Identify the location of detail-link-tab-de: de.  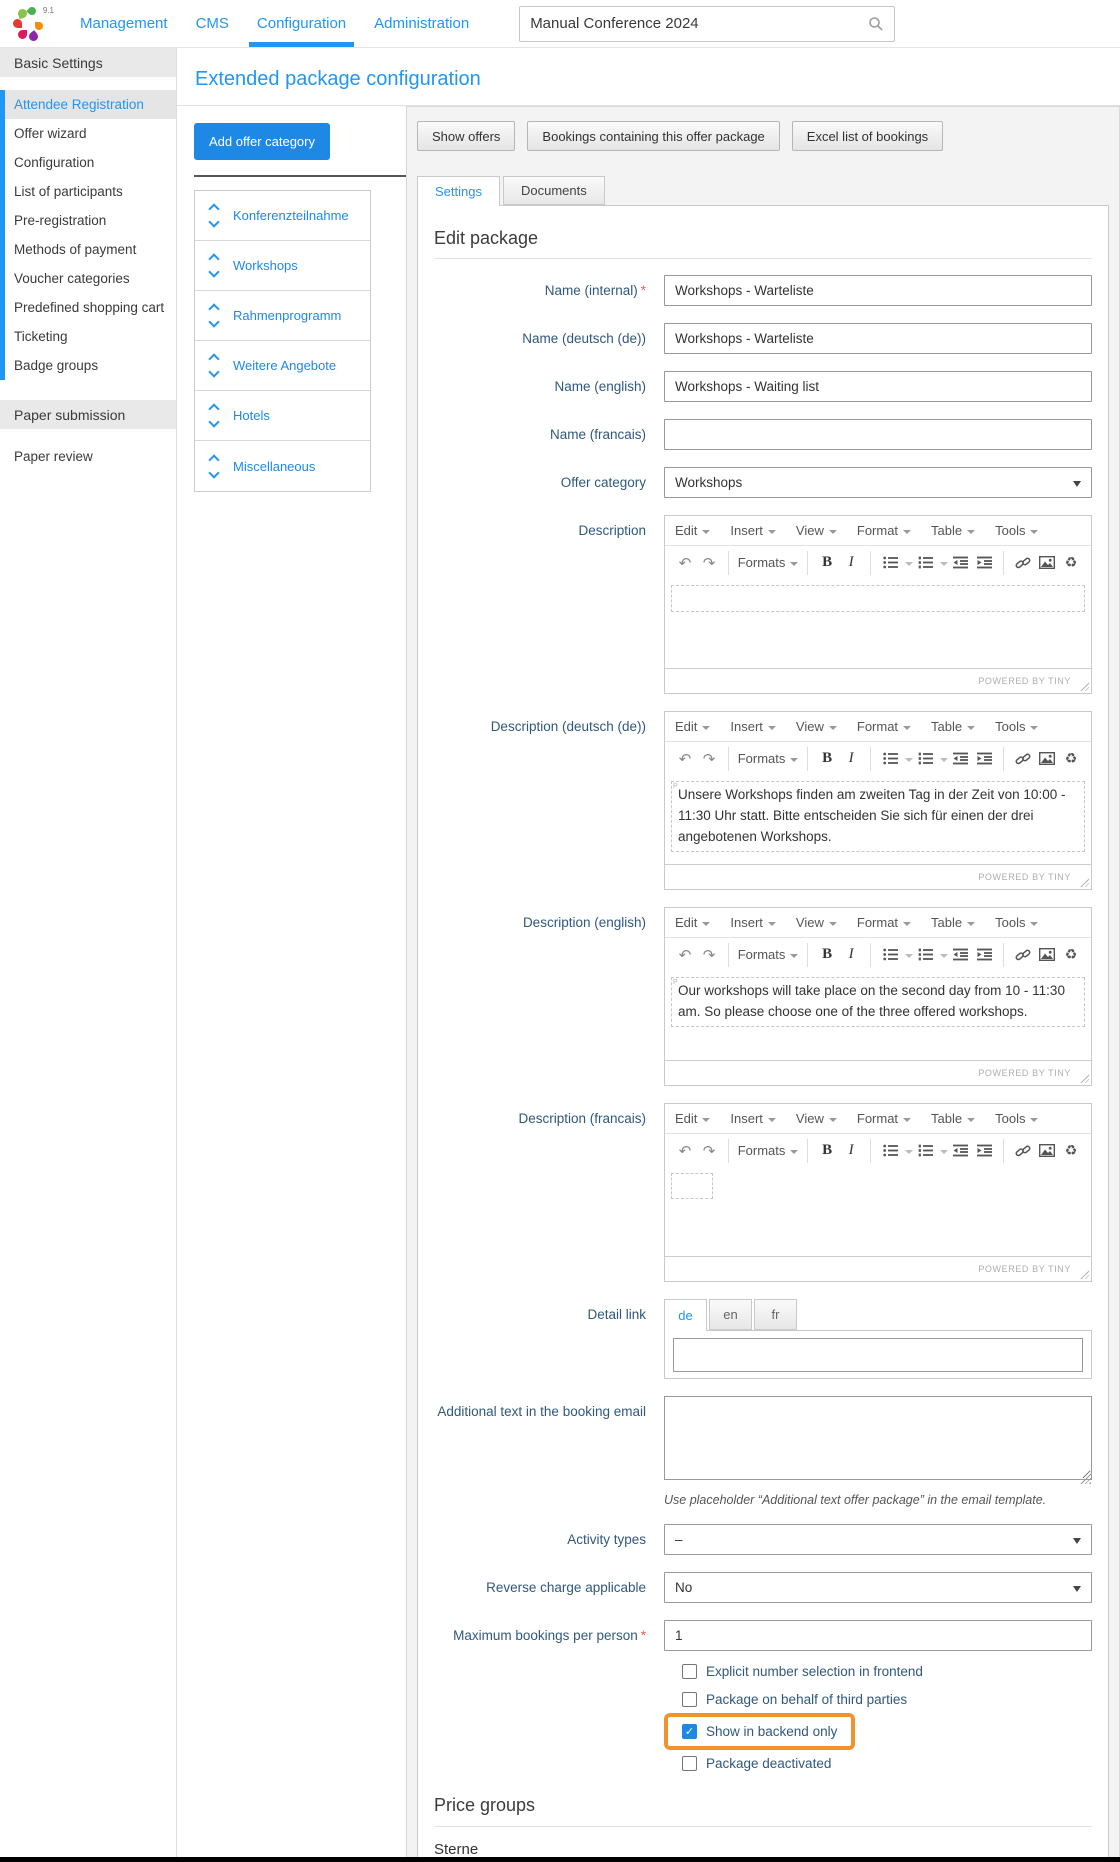
(685, 1315).